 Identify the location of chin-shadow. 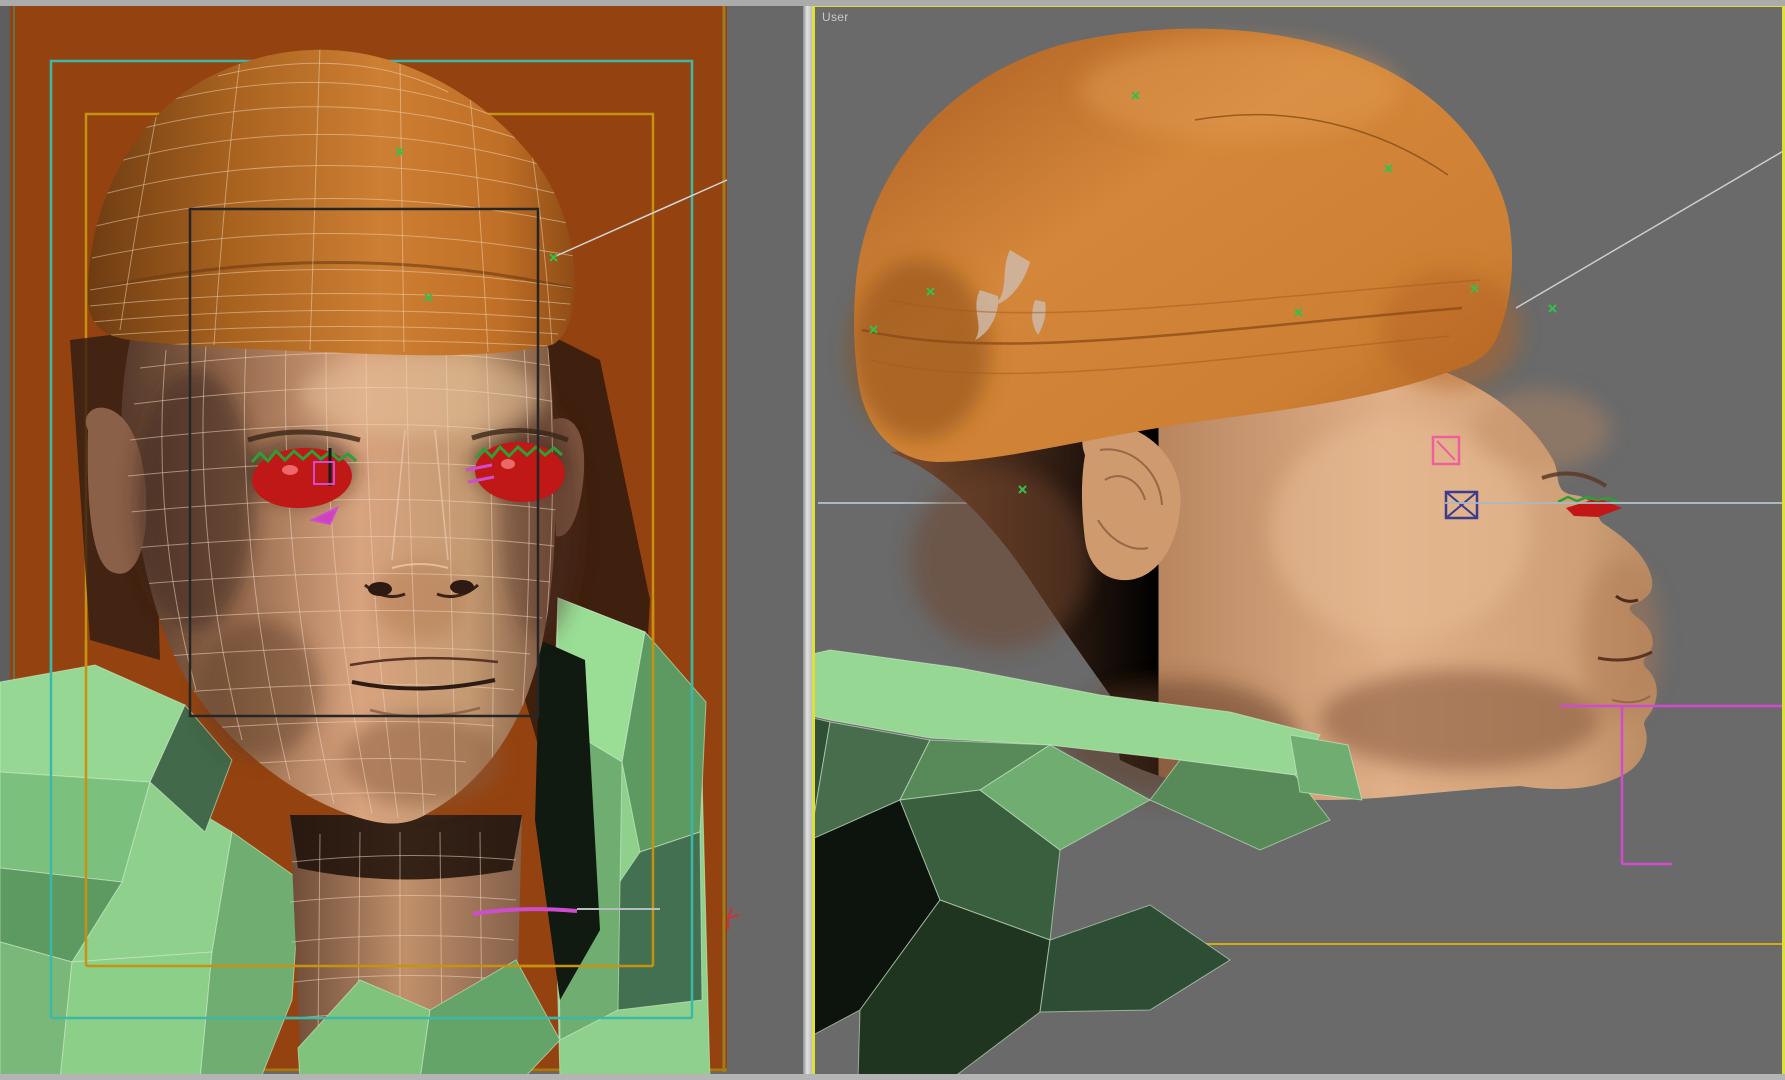
(406, 847).